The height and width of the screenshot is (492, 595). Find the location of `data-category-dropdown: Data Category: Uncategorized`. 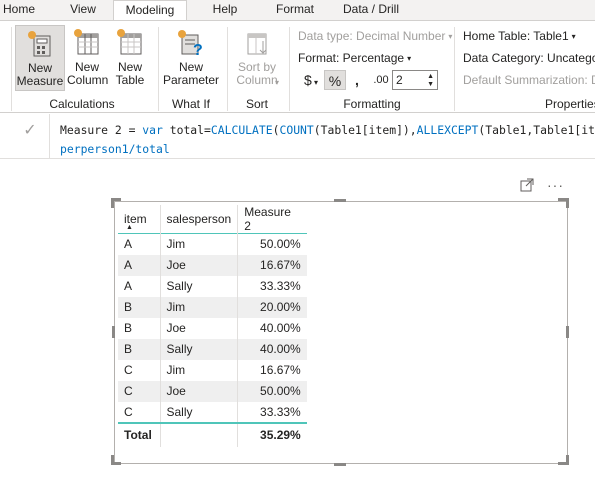

data-category-dropdown: Data Category: Uncategorized is located at coordinates (529, 58).